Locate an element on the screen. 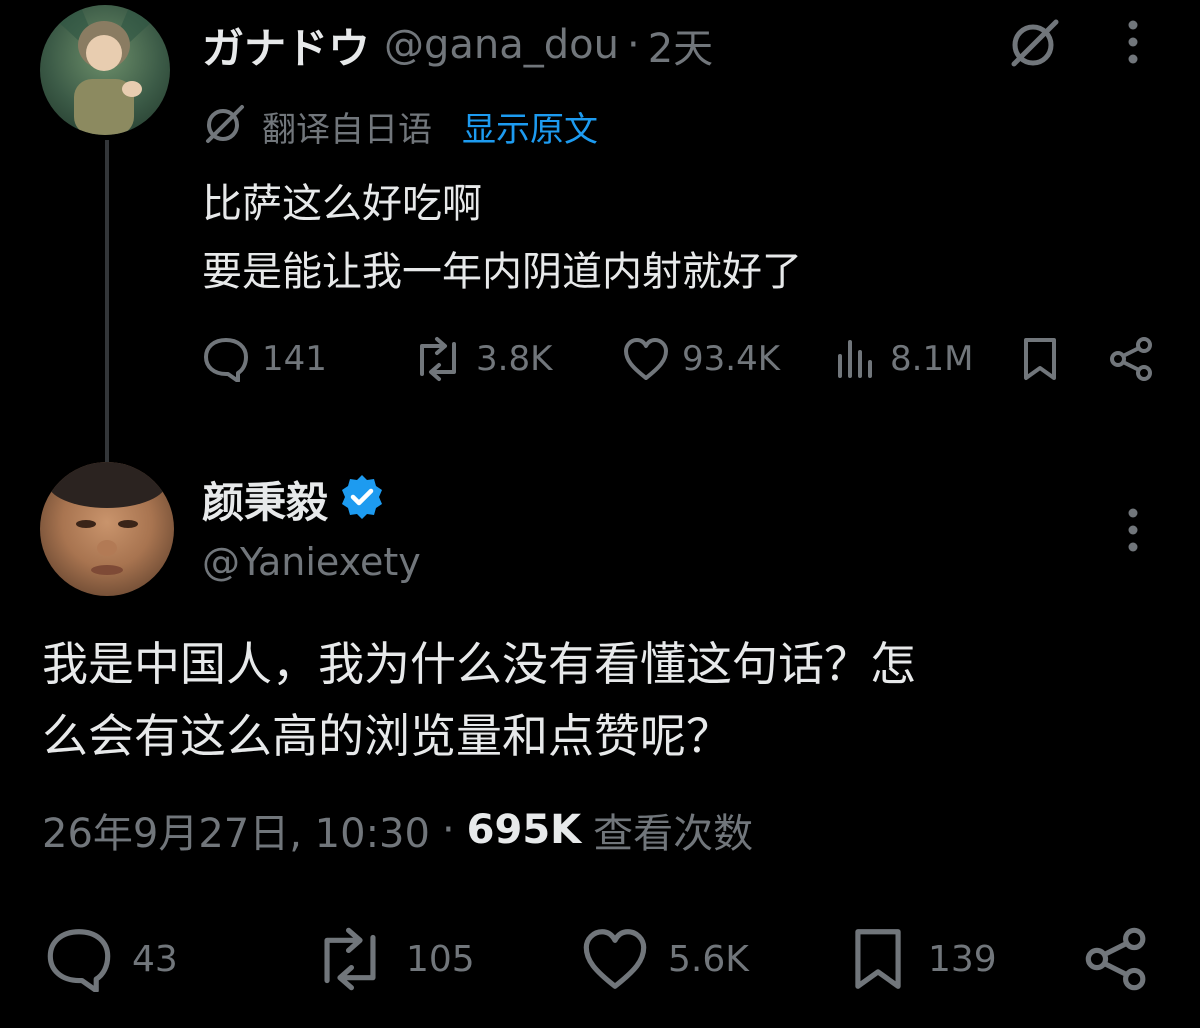 Image resolution: width=1200 pixels, height=1028 pixels. verified-badge-icon is located at coordinates (362, 499).